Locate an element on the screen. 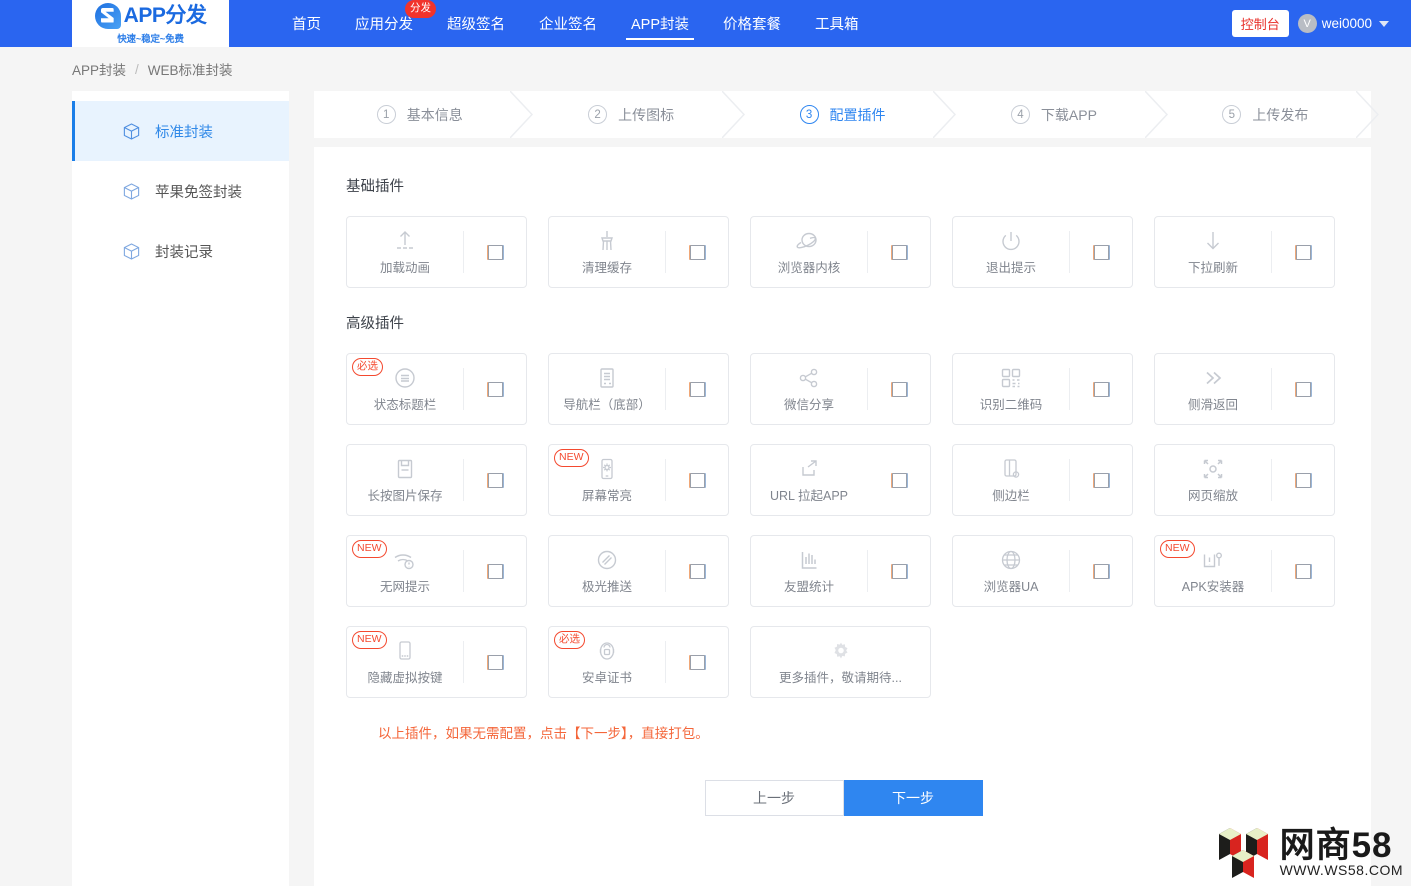 Image resolution: width=1411 pixels, height=886 pixels. plugin-label: 浏览器UA is located at coordinates (1011, 587).